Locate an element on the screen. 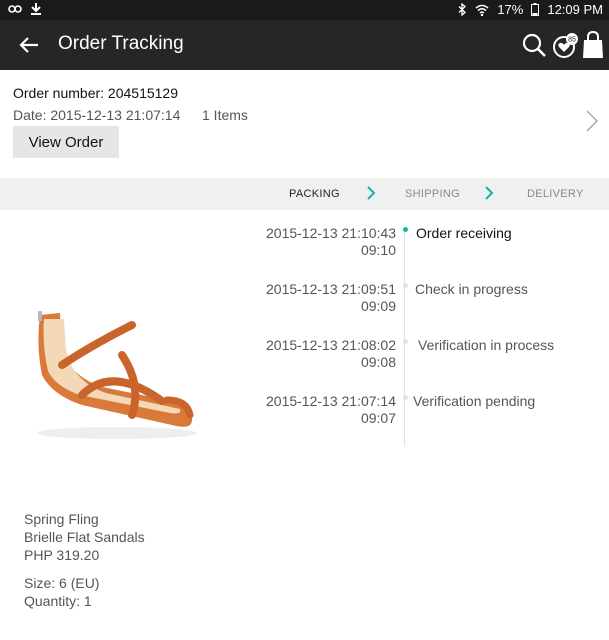 Image resolution: width=609 pixels, height=640 pixels. bluetooth-icon is located at coordinates (462, 9).